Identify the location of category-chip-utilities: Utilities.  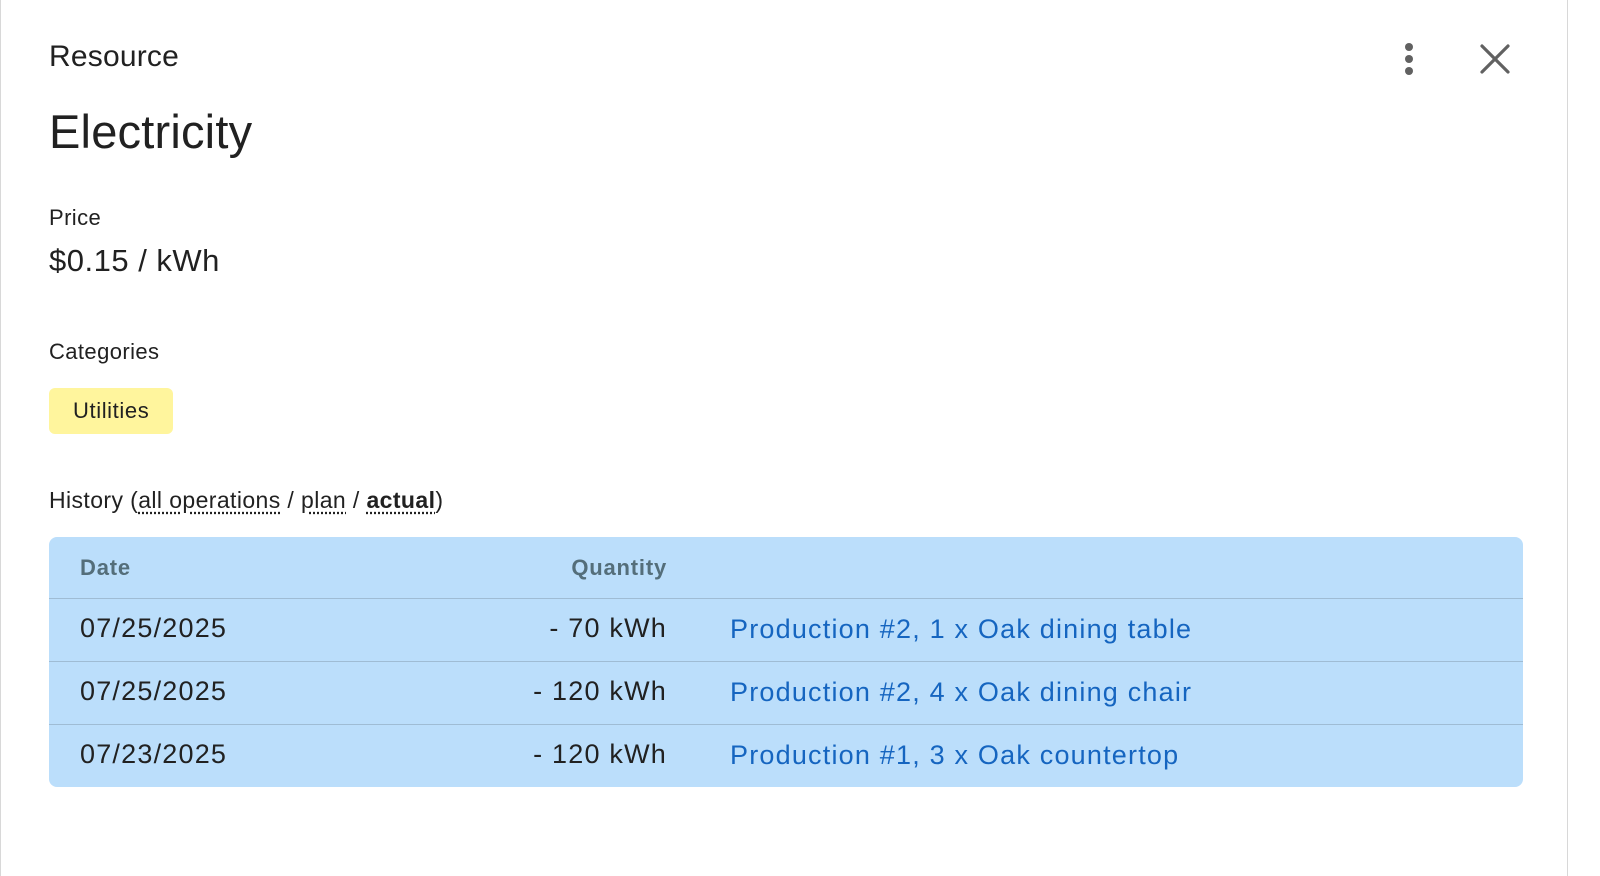
(111, 411).